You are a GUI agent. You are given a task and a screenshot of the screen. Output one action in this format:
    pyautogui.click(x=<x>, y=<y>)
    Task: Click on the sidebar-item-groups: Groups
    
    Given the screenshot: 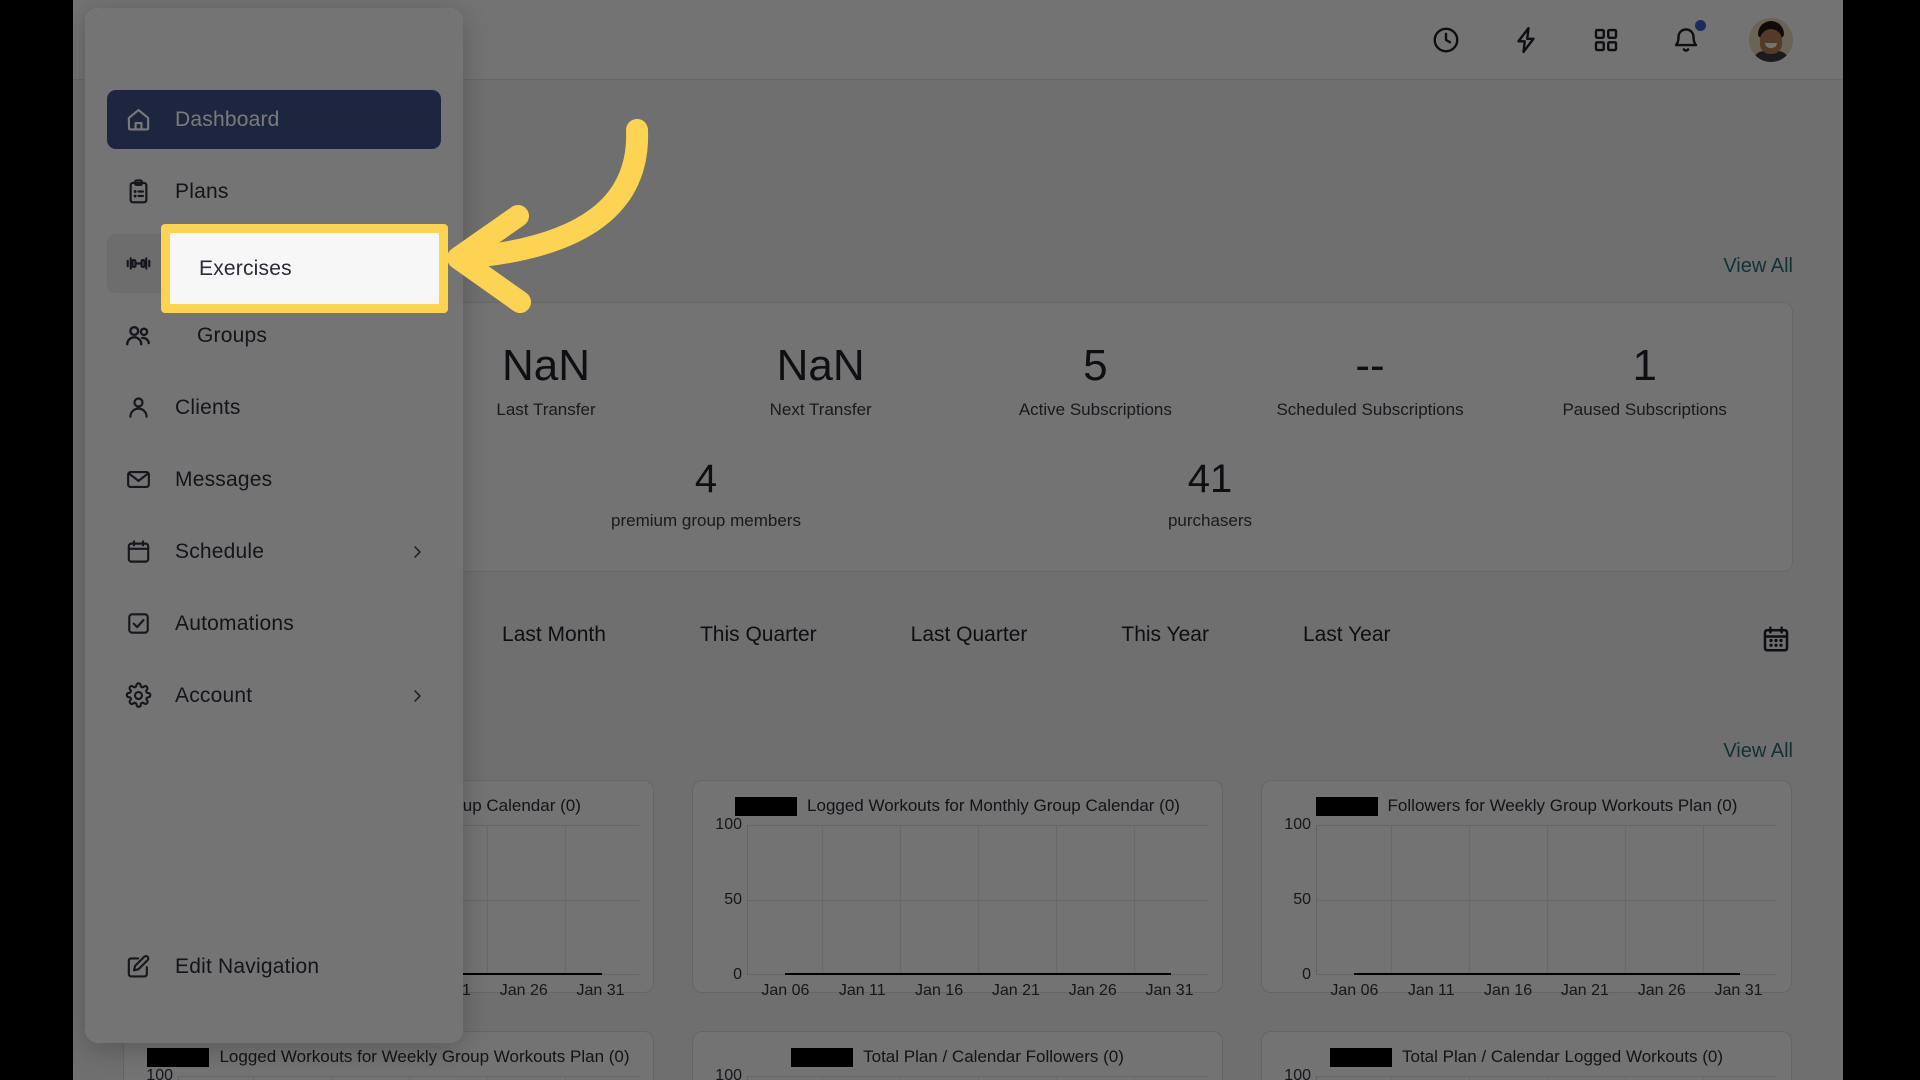 What is the action you would take?
    pyautogui.click(x=274, y=335)
    